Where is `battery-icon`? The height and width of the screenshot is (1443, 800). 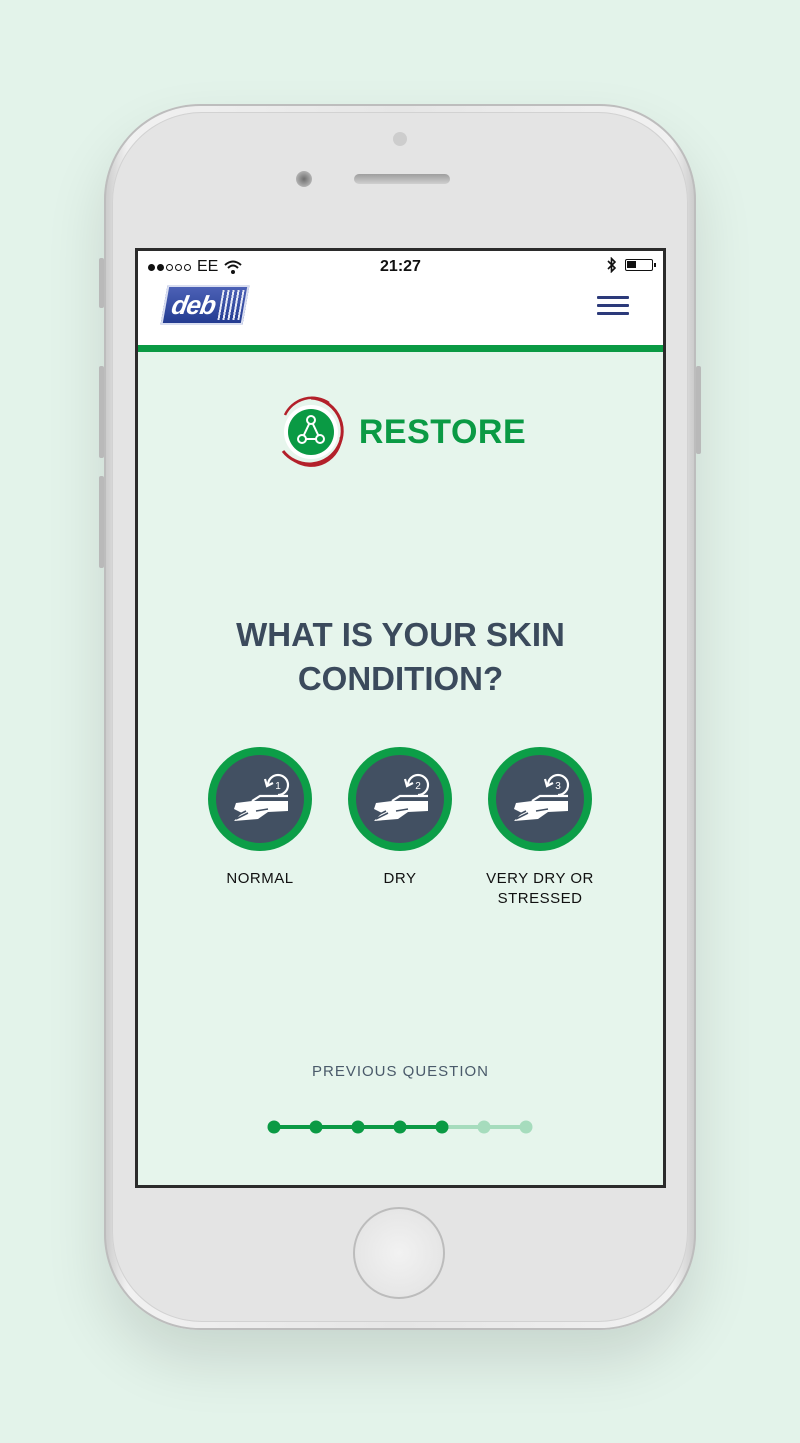 battery-icon is located at coordinates (640, 265).